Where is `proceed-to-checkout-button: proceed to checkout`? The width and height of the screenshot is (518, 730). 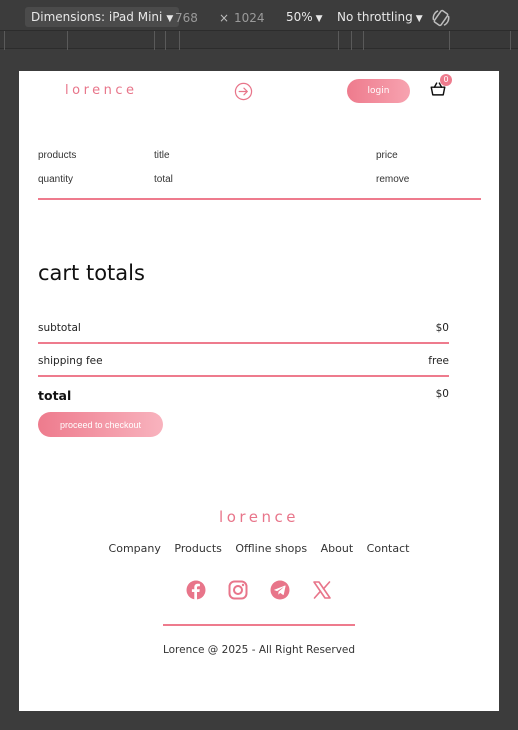 proceed-to-checkout-button: proceed to checkout is located at coordinates (100, 424).